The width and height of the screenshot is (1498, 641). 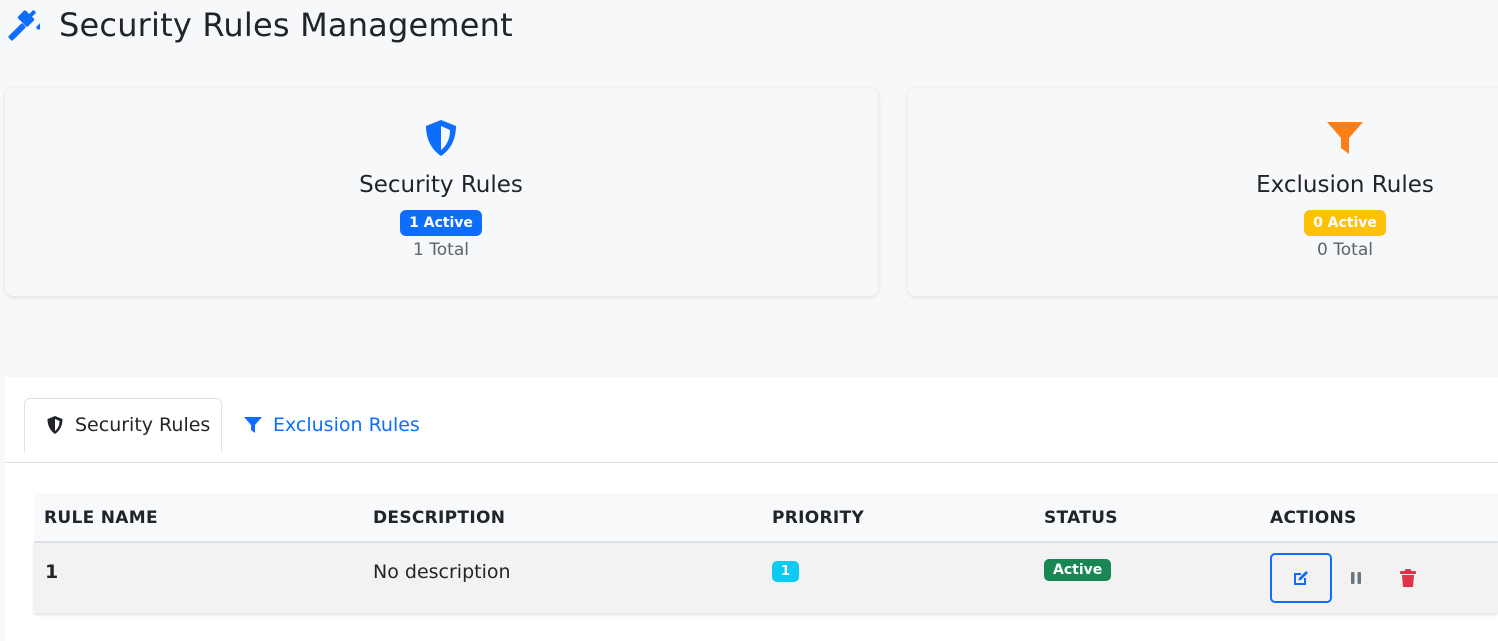 I want to click on rules-tabs: Security Rules Exclusion Rules, so click(x=751, y=420).